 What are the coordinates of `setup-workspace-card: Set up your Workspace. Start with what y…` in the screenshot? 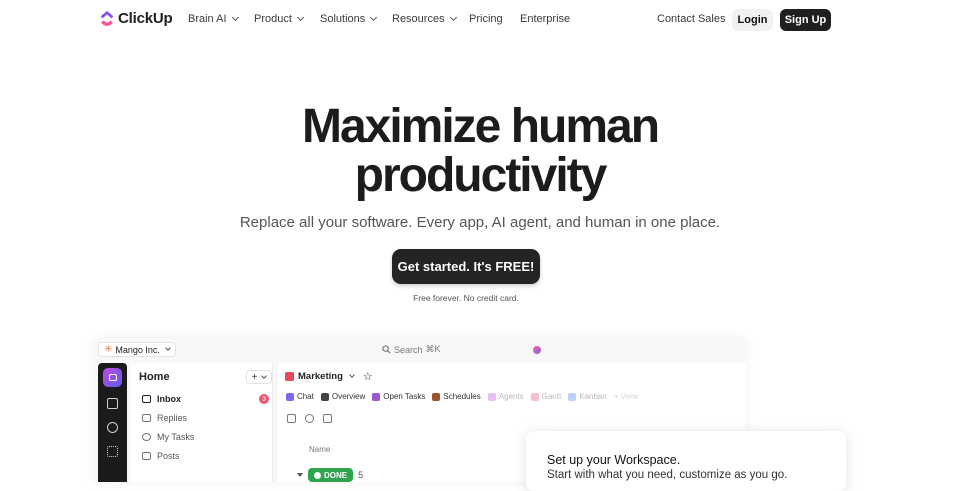 It's located at (686, 461).